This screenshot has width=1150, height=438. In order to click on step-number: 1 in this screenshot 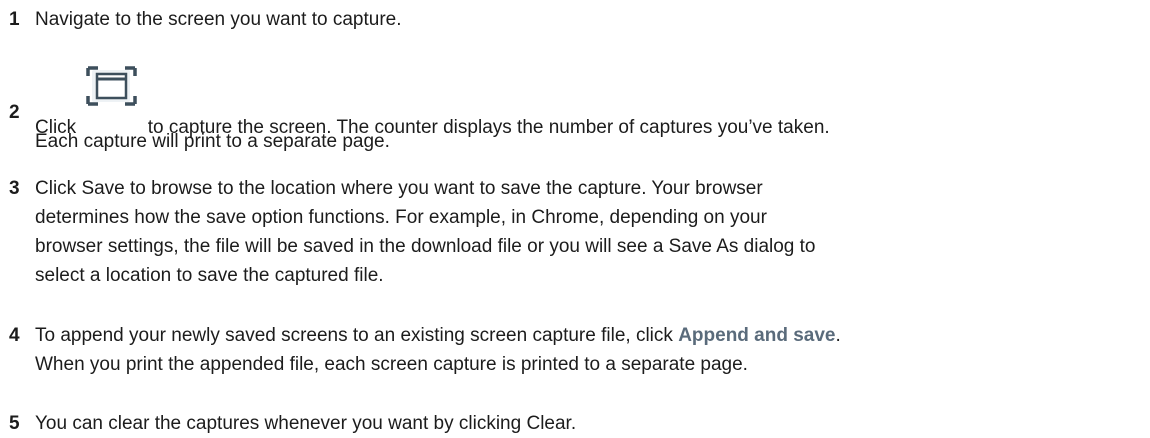, I will do `click(14, 19)`.